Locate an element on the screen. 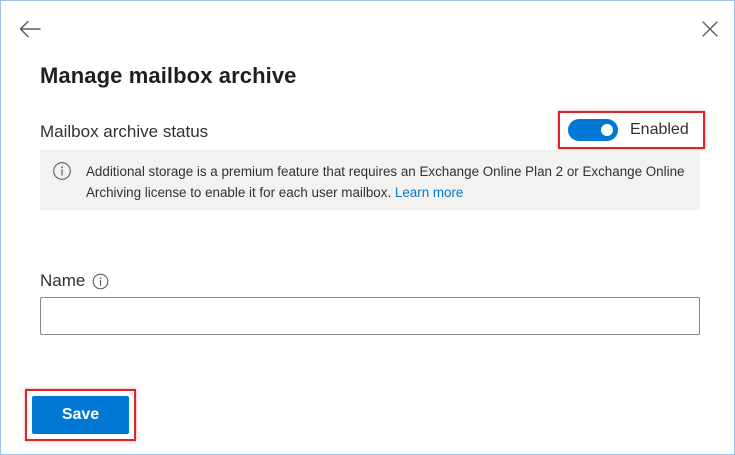 The width and height of the screenshot is (735, 455). archive-status-label: Mailbox archive status is located at coordinates (124, 131).